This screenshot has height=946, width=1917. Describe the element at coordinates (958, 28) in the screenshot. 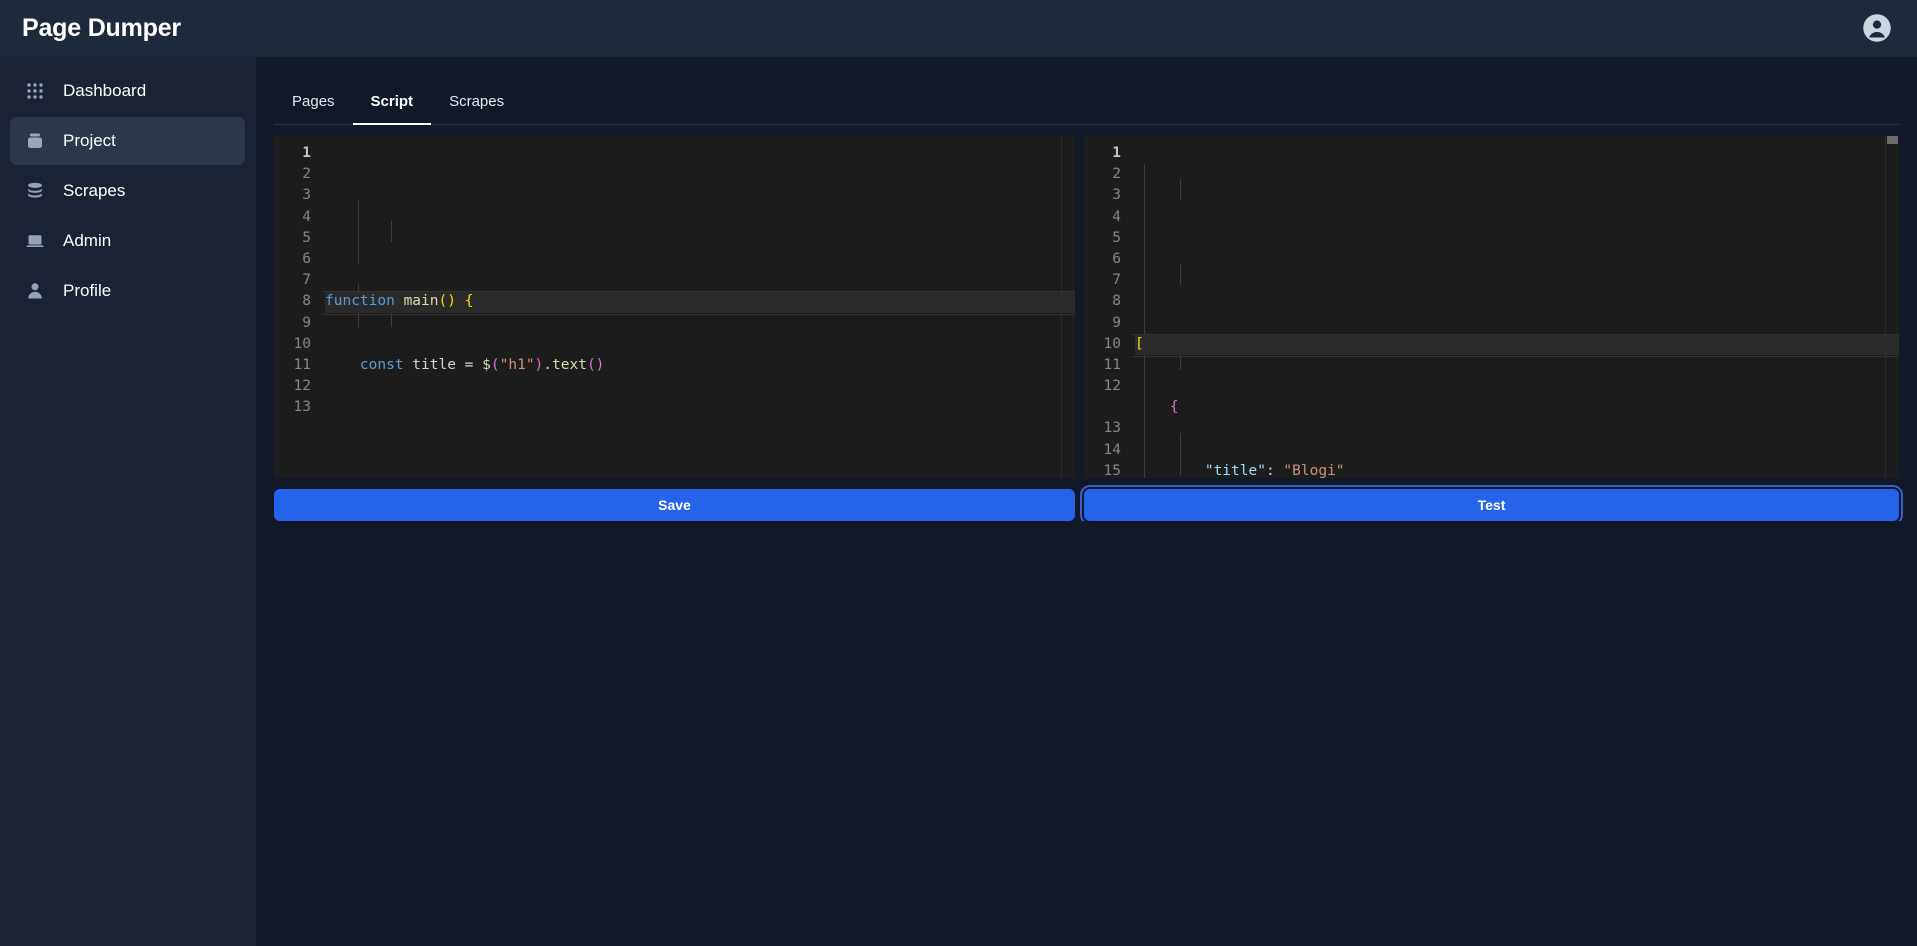

I see `top-bar: Page Dumper` at that location.